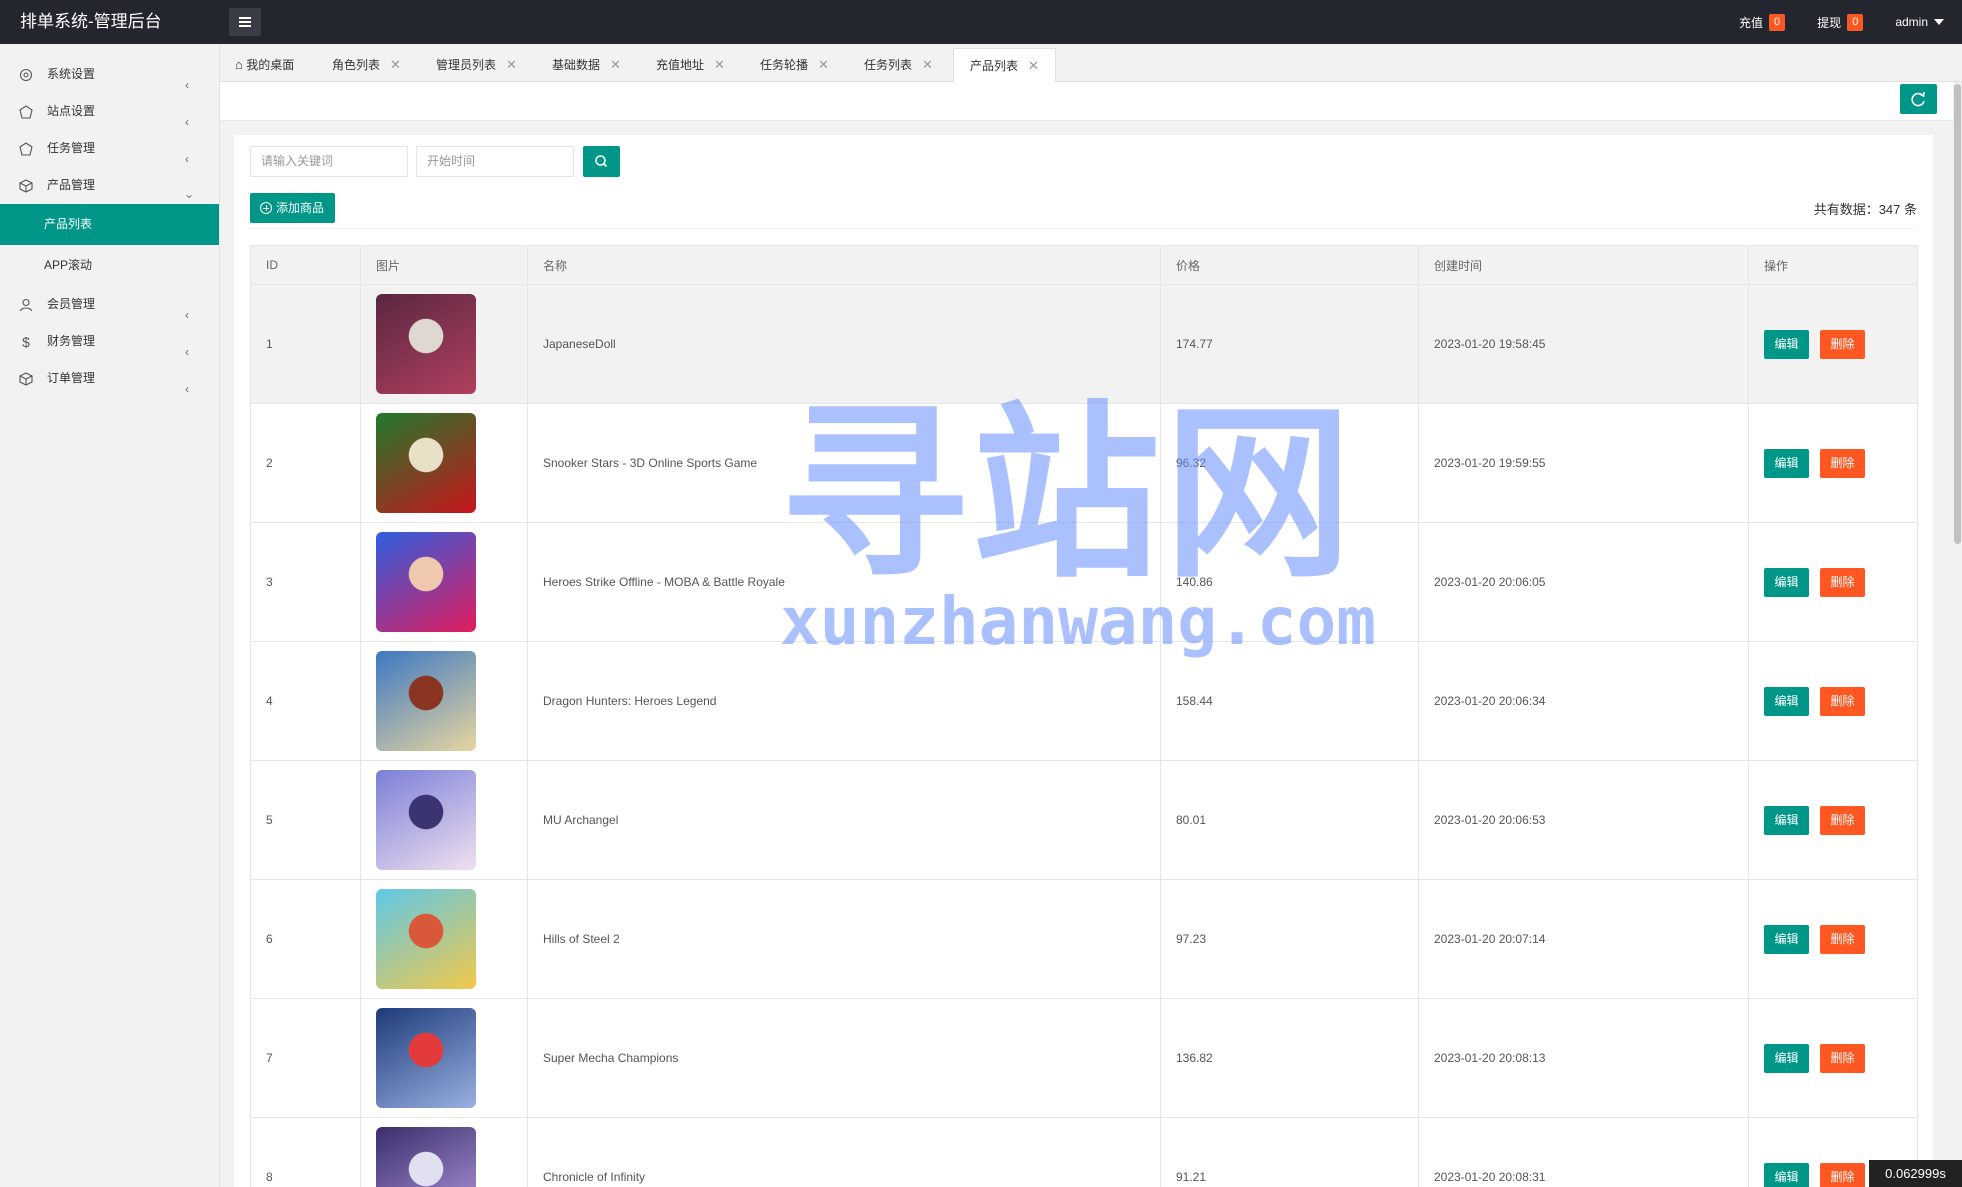 This screenshot has width=1962, height=1187. Describe the element at coordinates (1583, 265) in the screenshot. I see `column-header-created: 创建时间` at that location.